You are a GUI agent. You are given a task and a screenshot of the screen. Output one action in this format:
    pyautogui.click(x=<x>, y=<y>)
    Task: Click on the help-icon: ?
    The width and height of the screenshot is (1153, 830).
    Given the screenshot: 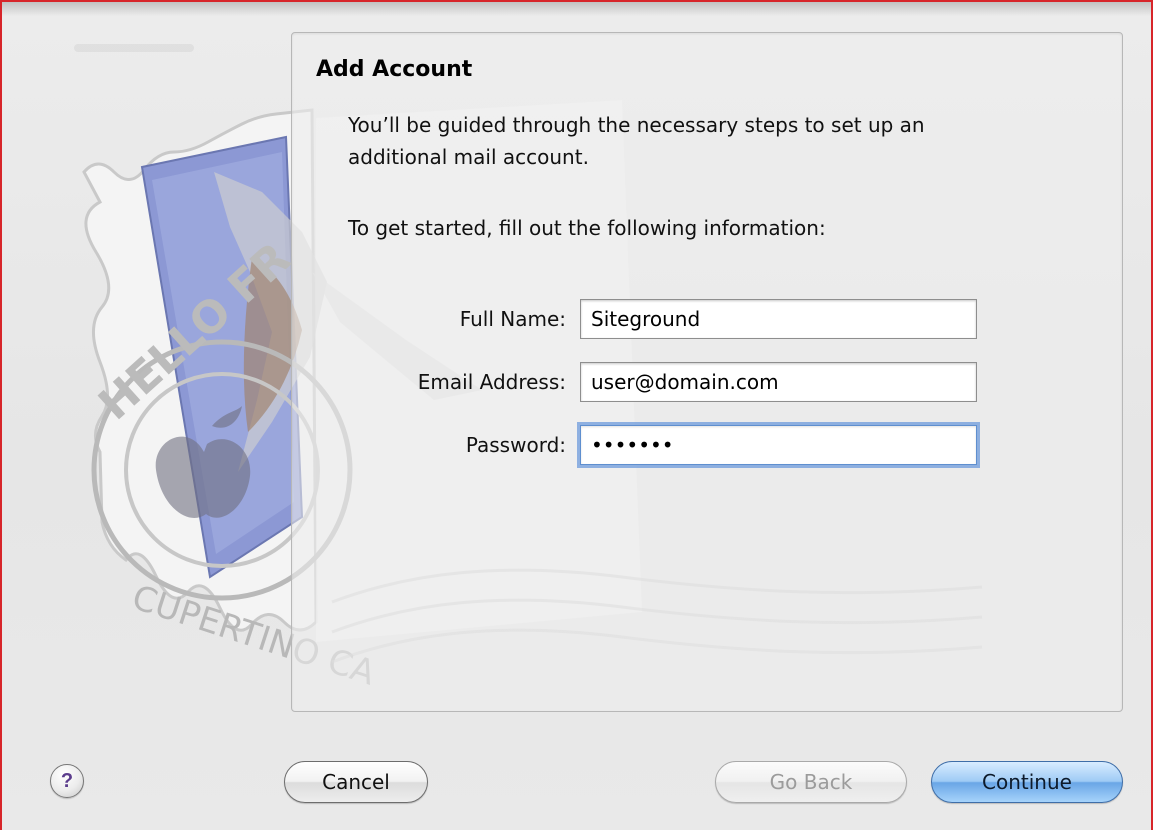 What is the action you would take?
    pyautogui.click(x=67, y=781)
    